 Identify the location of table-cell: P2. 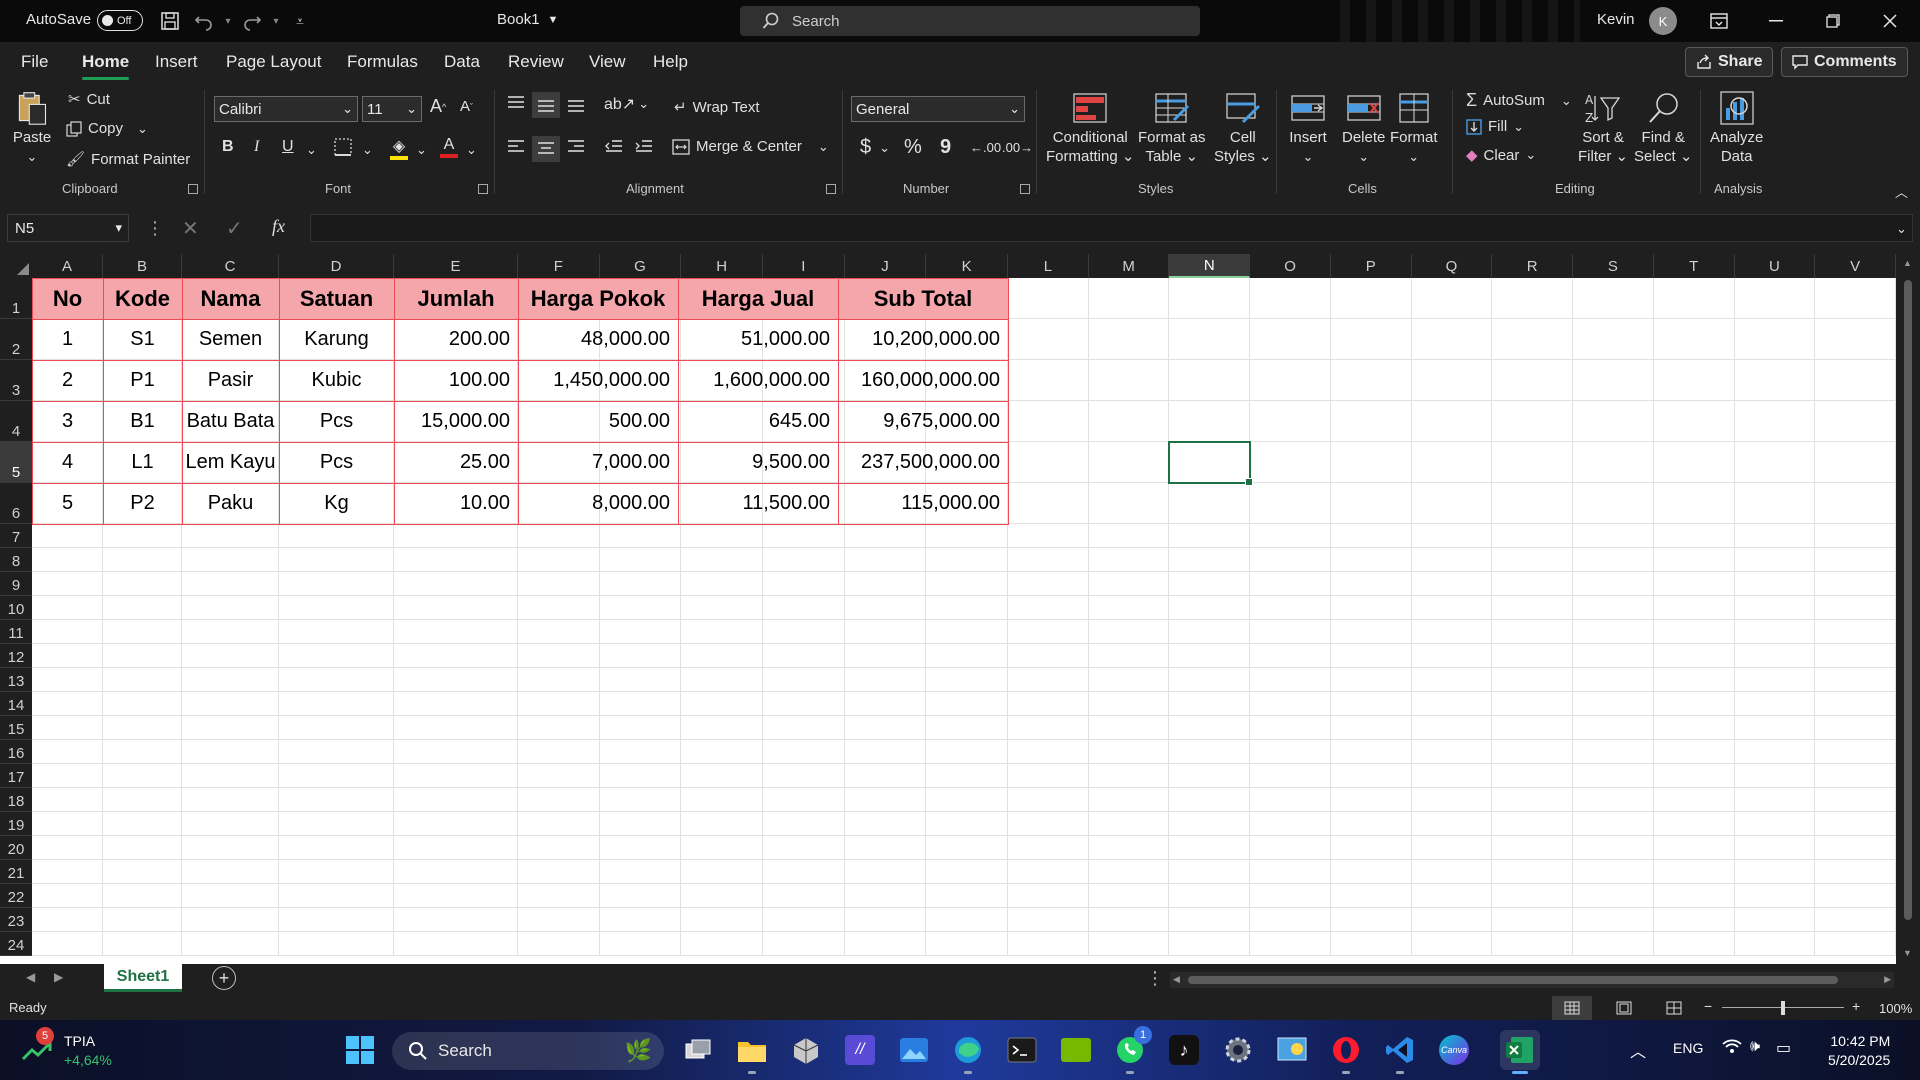
(142, 503).